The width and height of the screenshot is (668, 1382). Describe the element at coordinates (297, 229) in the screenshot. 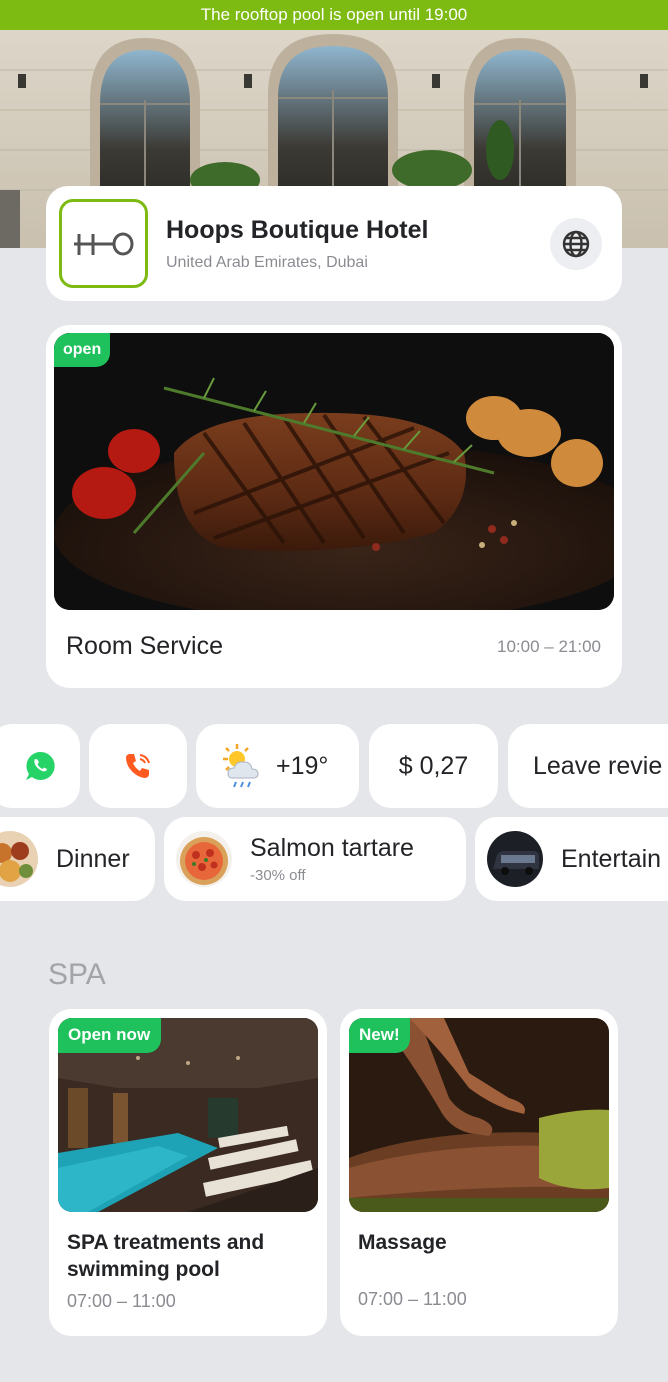

I see `hotel-name: Hoops Boutique Hotel` at that location.